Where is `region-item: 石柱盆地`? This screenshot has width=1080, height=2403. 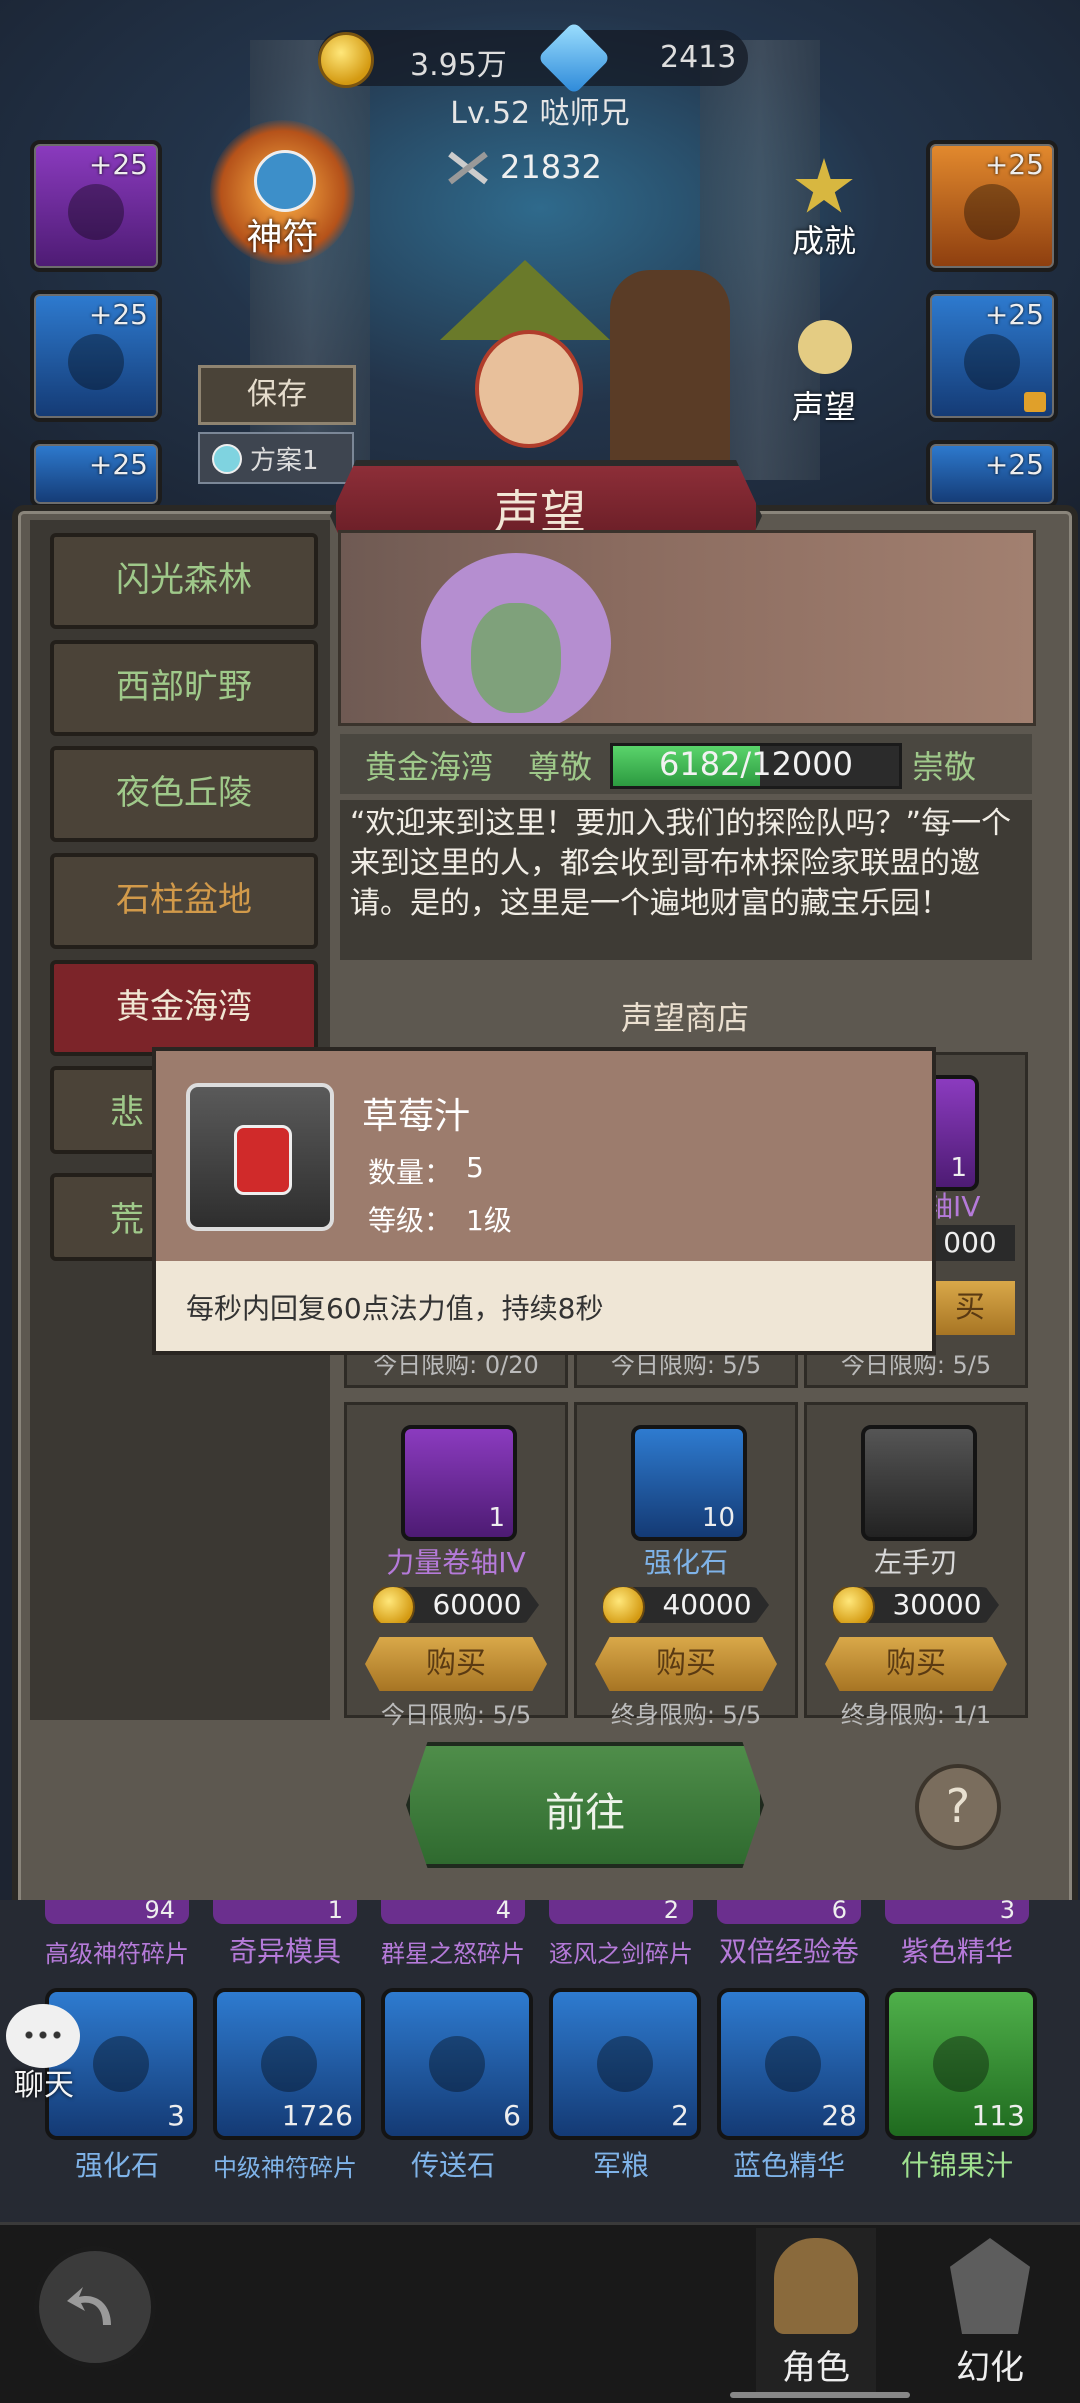 region-item: 石柱盆地 is located at coordinates (184, 901).